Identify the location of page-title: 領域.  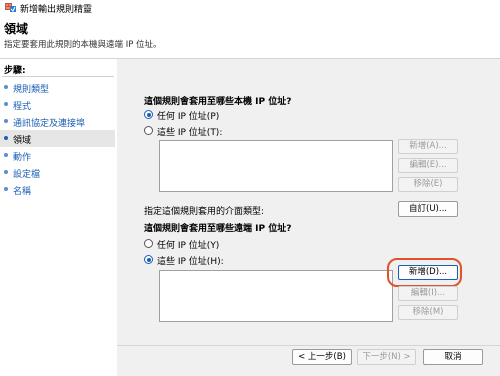
(16, 29).